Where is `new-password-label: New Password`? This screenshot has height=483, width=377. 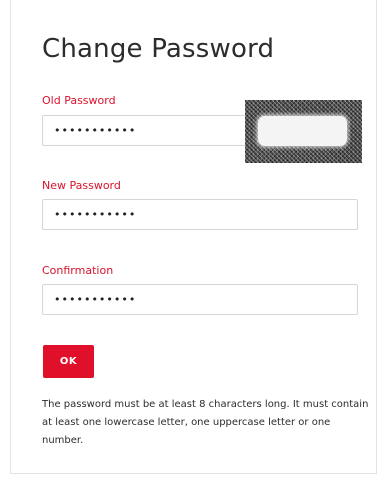 new-password-label: New Password is located at coordinates (81, 185).